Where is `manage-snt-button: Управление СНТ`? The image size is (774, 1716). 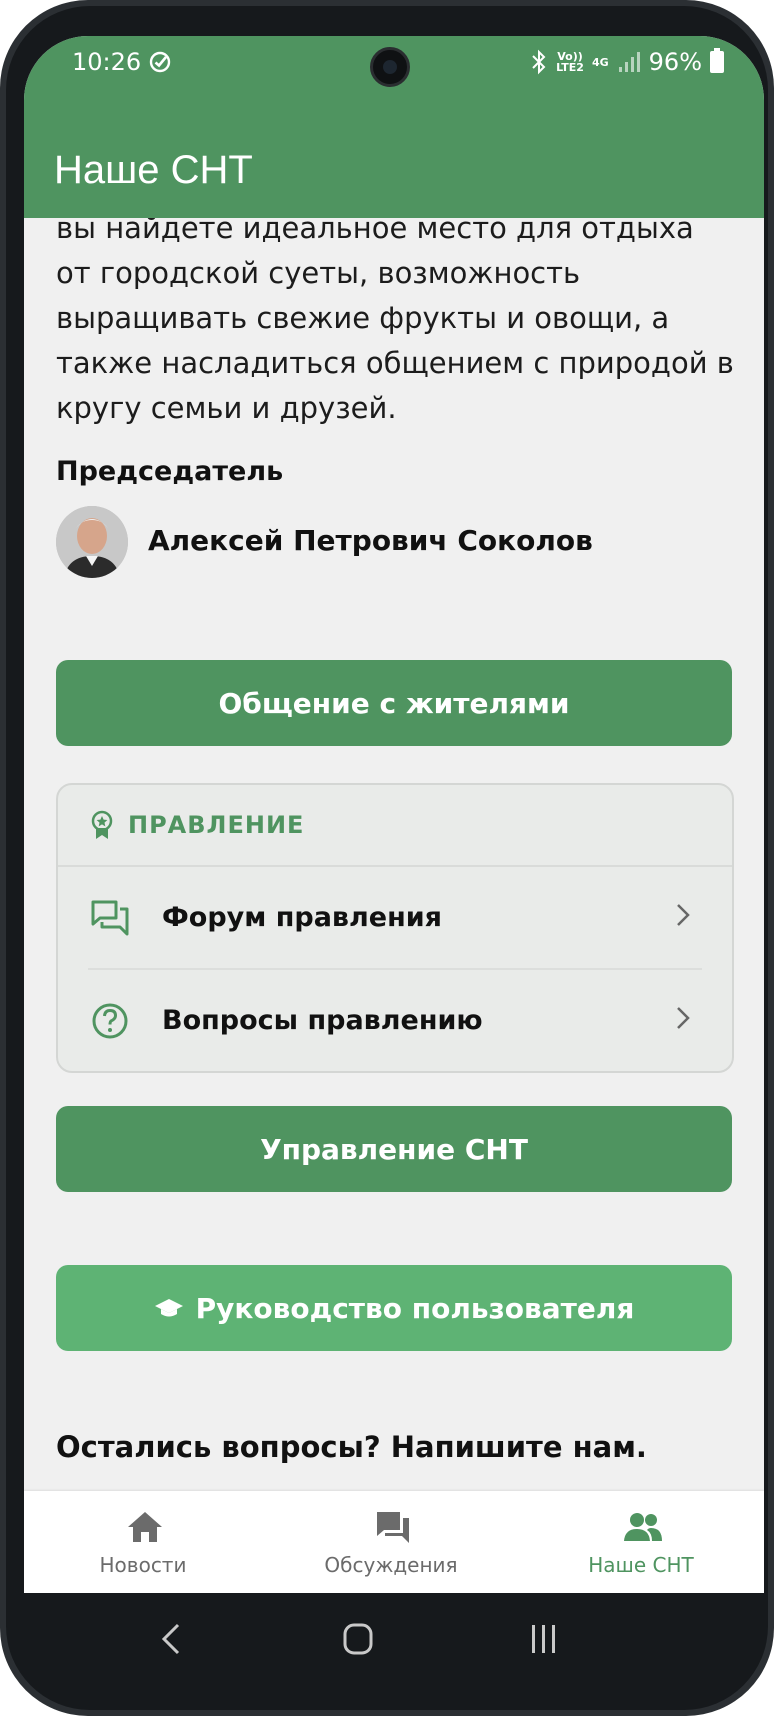
manage-snt-button: Управление СНТ is located at coordinates (394, 1149).